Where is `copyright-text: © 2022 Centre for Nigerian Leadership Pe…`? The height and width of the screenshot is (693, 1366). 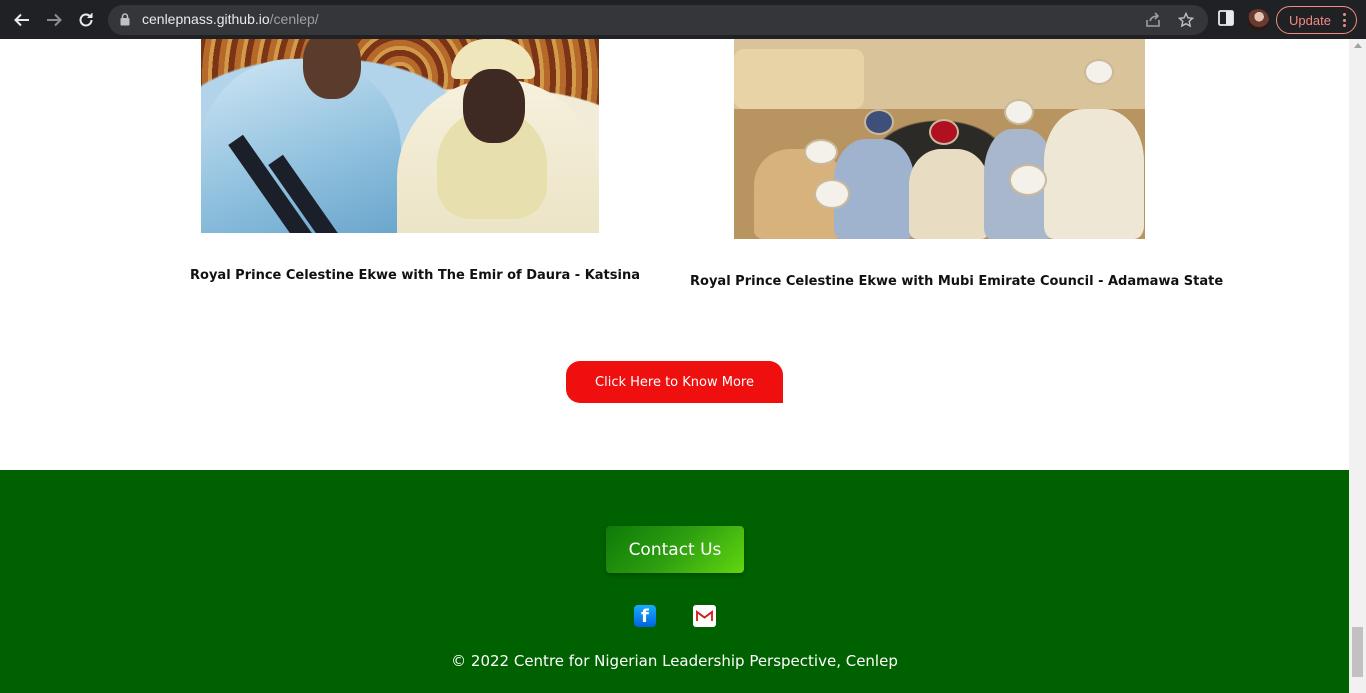
copyright-text: © 2022 Centre for Nigerian Leadership Pe… is located at coordinates (674, 661).